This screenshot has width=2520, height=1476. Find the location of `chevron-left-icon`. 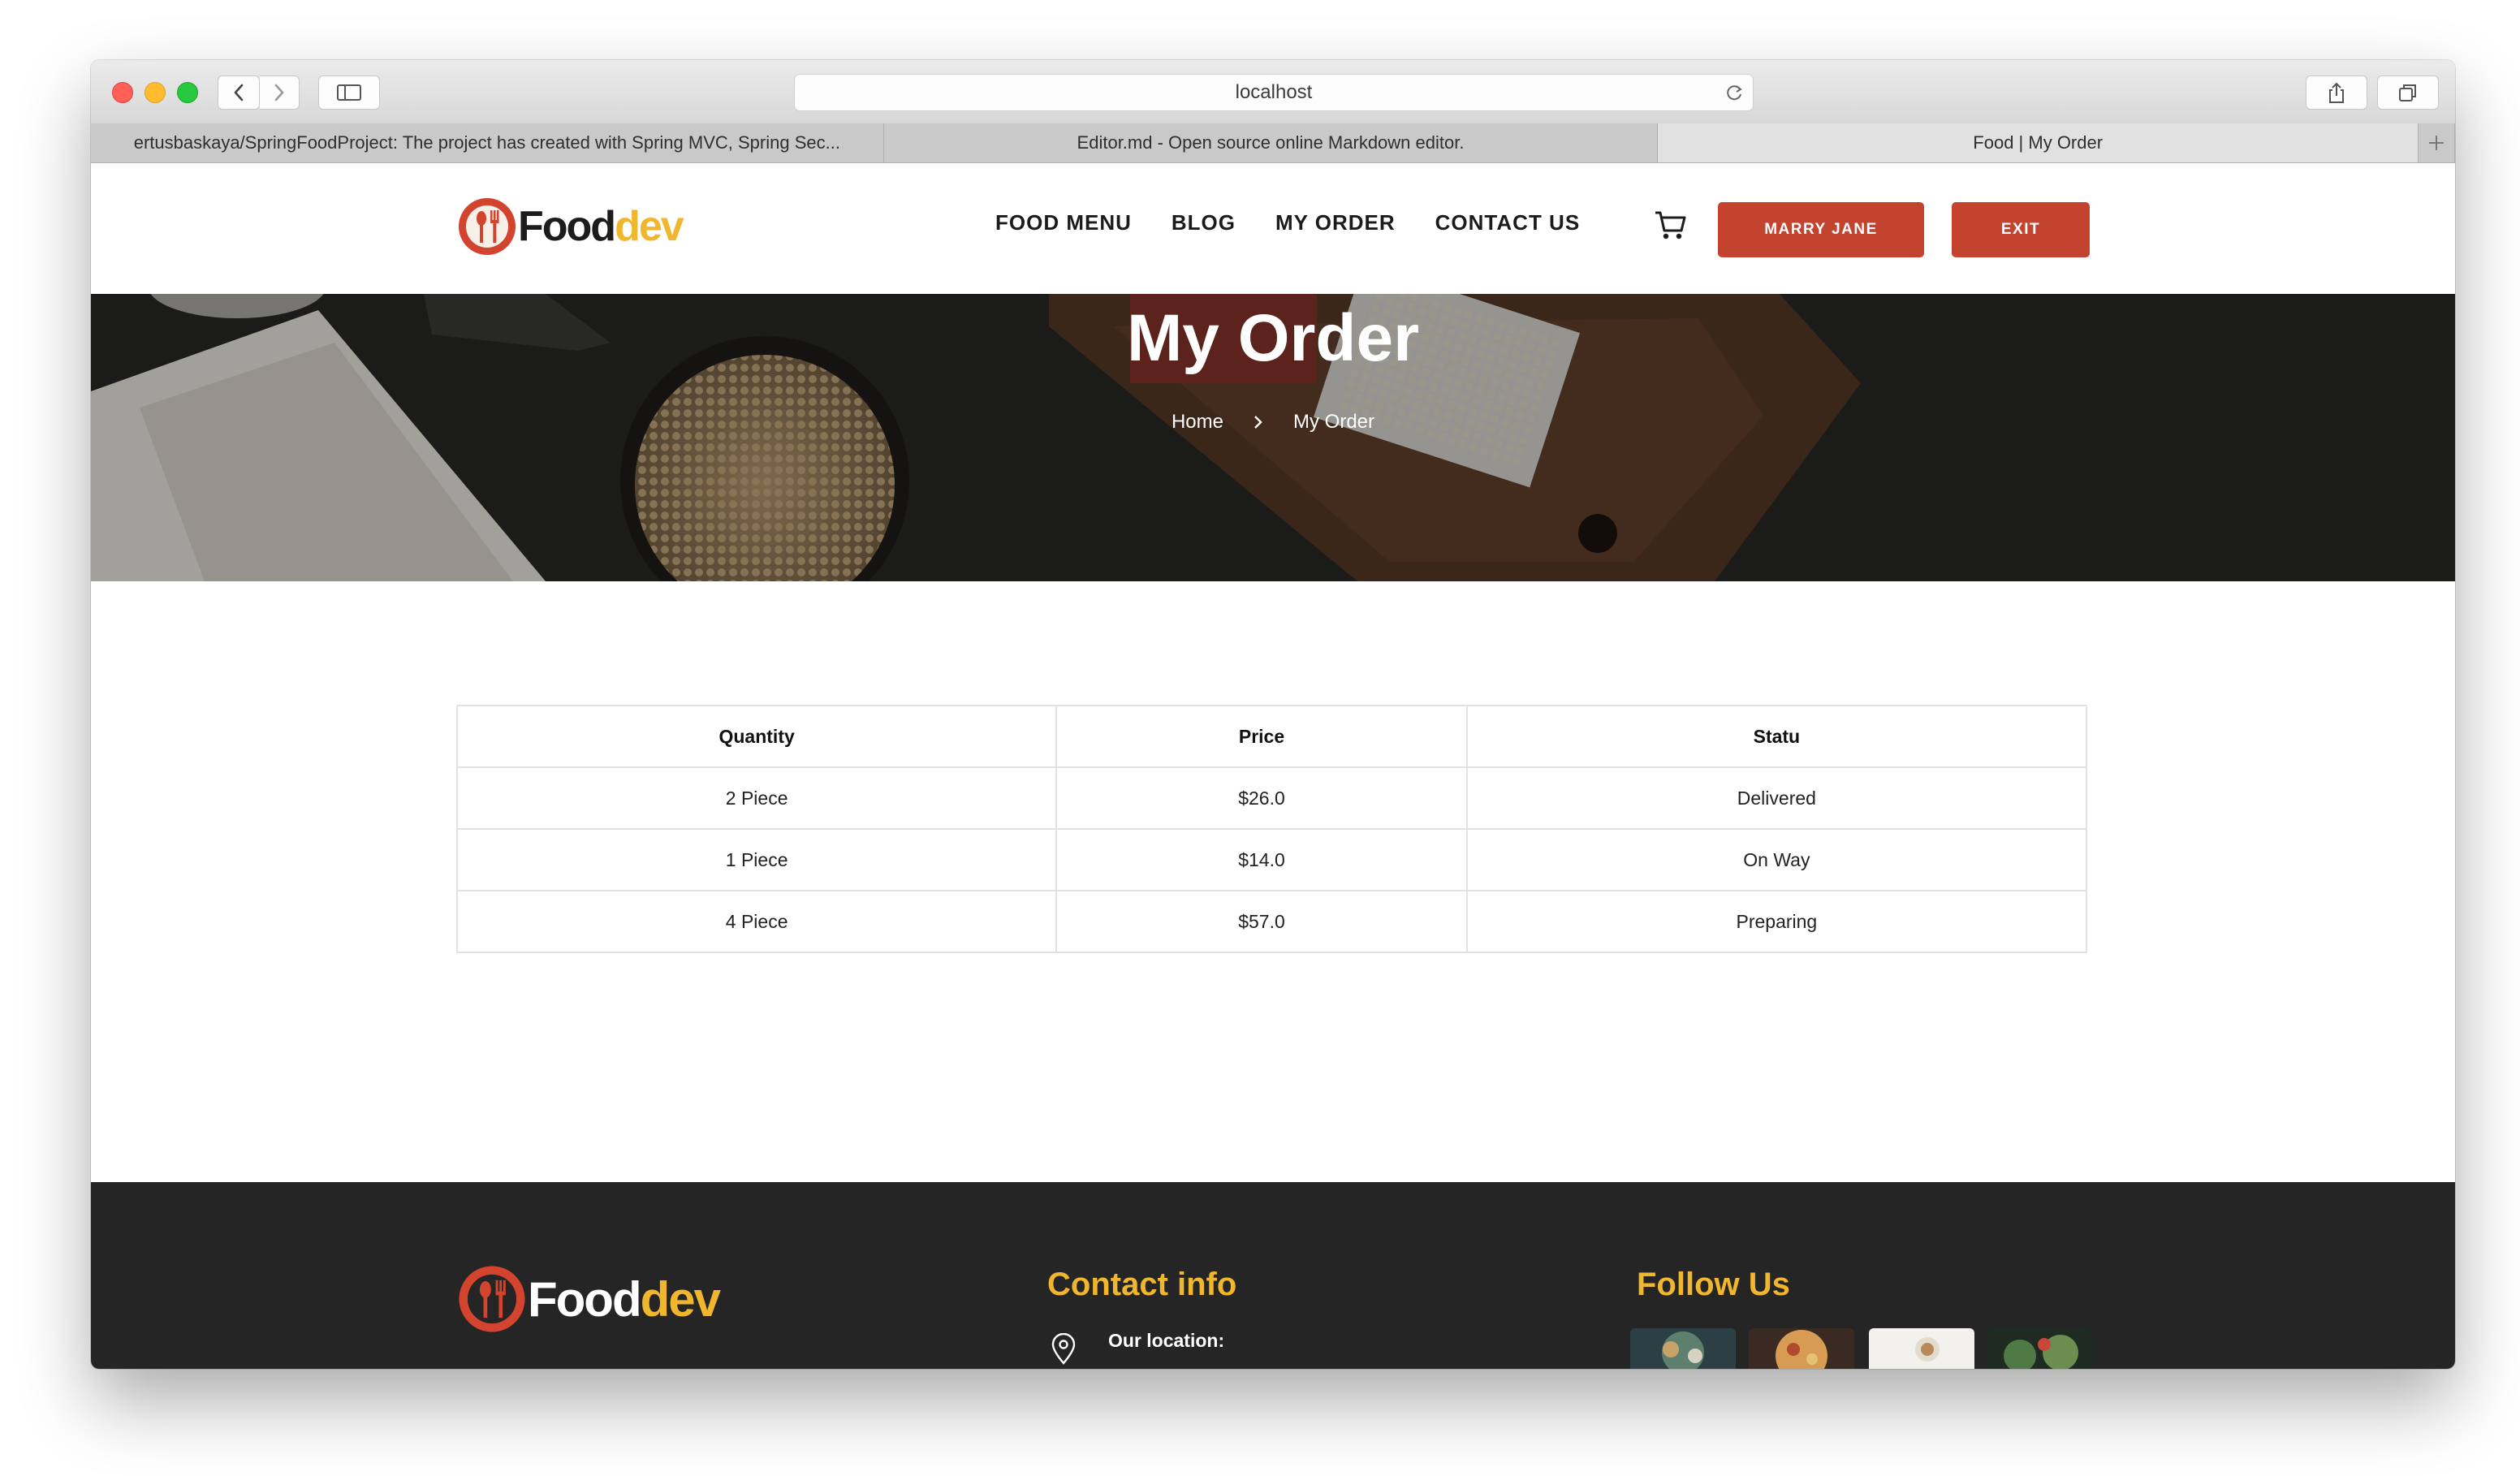

chevron-left-icon is located at coordinates (239, 93).